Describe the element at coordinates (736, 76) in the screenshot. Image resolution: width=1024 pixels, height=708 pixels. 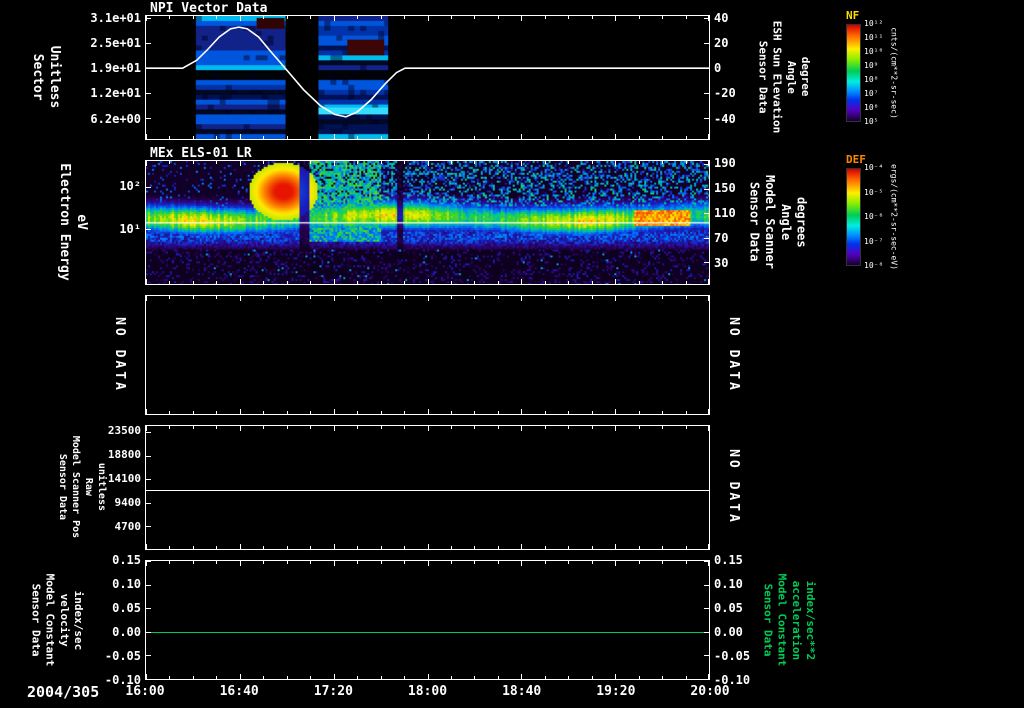
I see `npi-right-ticks: 40 20 0 -20 -40` at that location.